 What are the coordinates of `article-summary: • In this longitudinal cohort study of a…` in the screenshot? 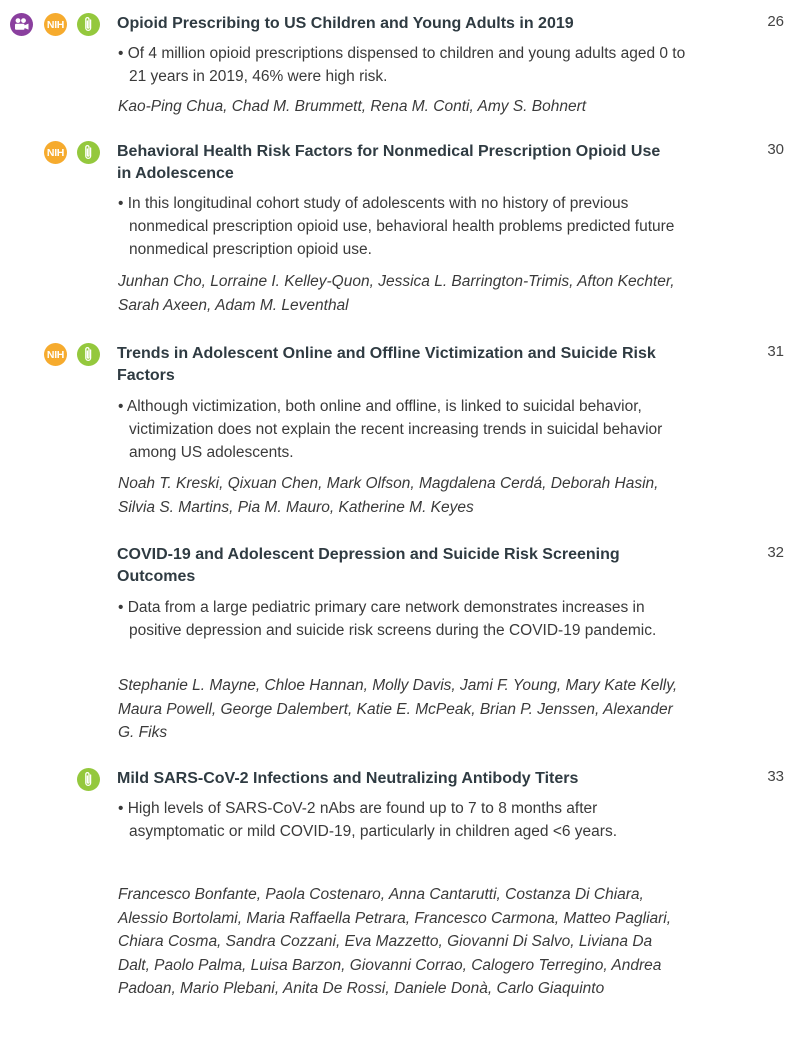 It's located at (396, 226).